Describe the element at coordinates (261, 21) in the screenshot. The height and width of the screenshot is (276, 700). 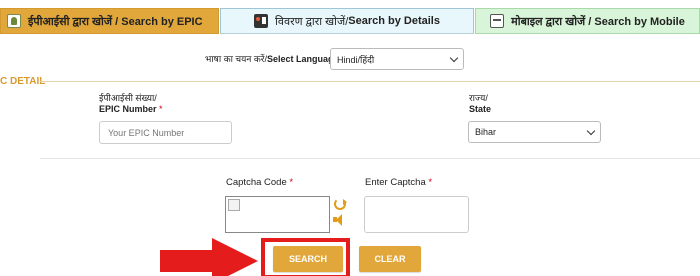
I see `details-icon` at that location.